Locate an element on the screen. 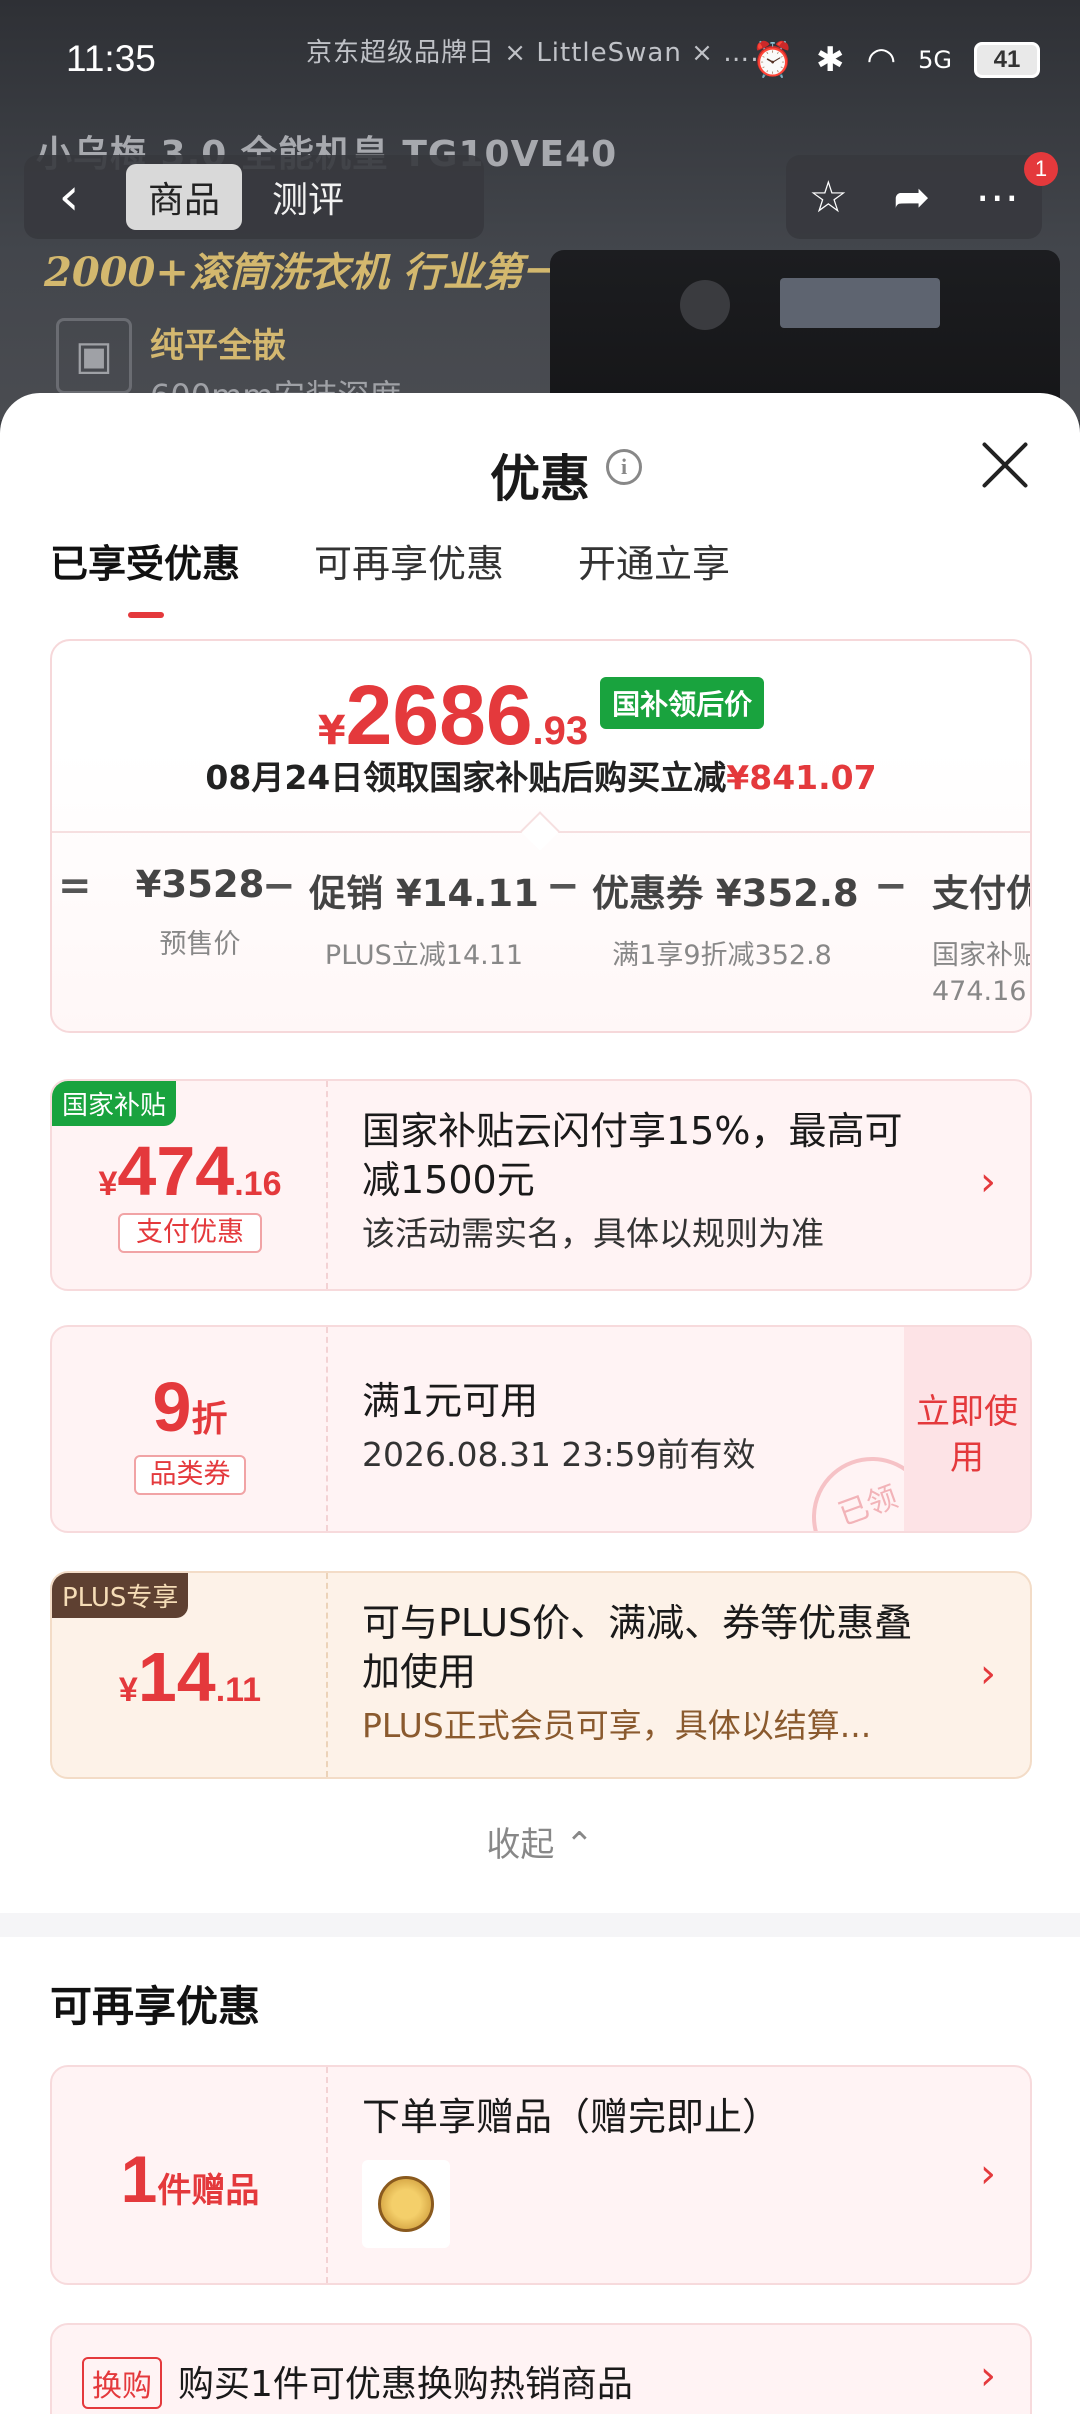 The height and width of the screenshot is (2414, 1080). top-nav: ‹ 商品 测评 is located at coordinates (254, 197).